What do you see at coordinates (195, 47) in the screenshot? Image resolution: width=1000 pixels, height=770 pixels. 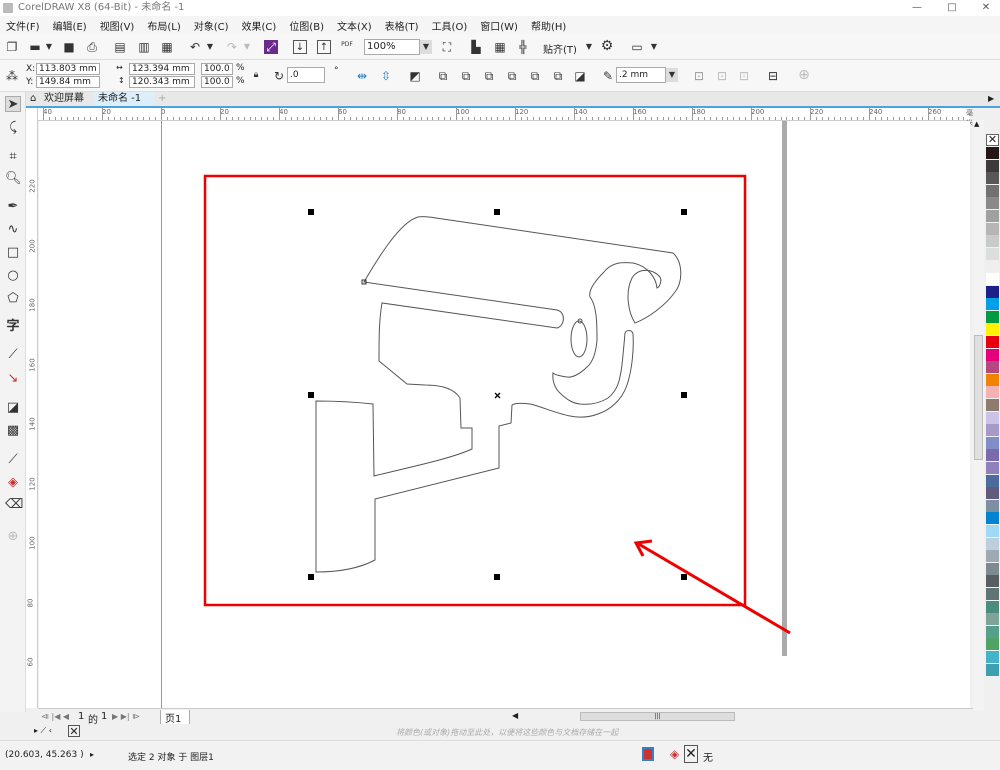 I see `undo-icon: ↶` at bounding box center [195, 47].